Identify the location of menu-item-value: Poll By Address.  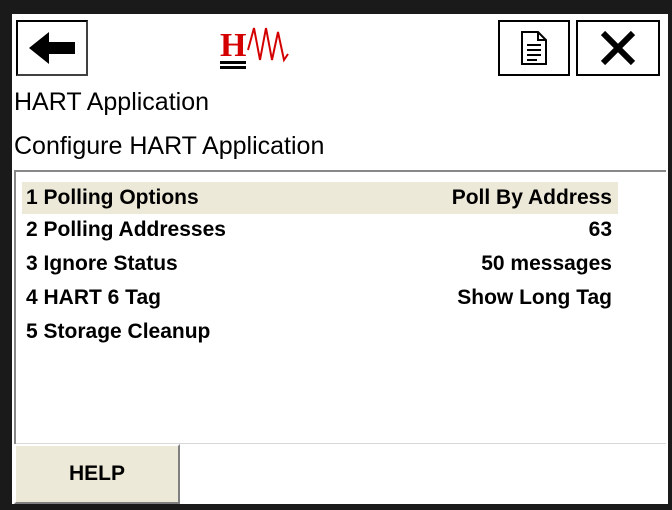
(531, 197).